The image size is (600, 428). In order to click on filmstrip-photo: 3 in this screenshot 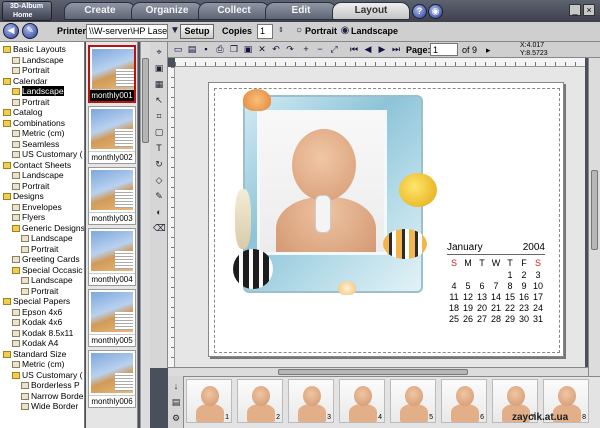, I will do `click(311, 401)`.